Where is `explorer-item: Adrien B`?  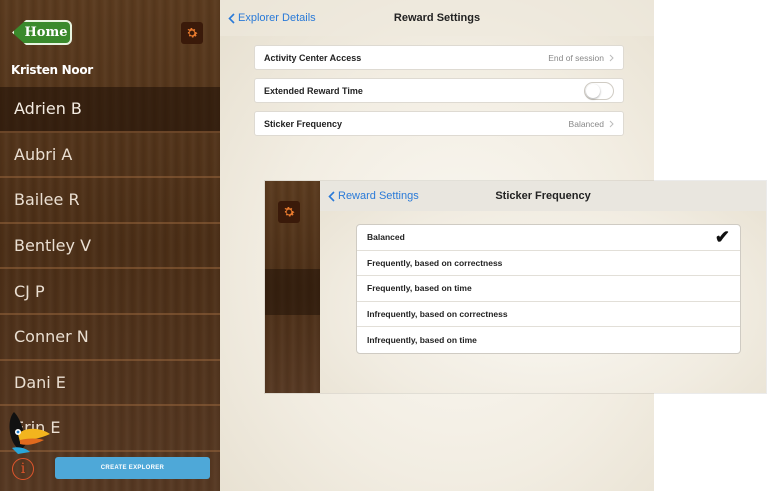
explorer-item: Adrien B is located at coordinates (110, 110).